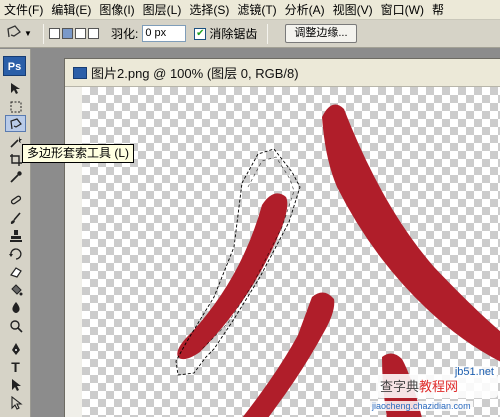 This screenshot has height=417, width=500. I want to click on menu-help: 帮, so click(438, 10).